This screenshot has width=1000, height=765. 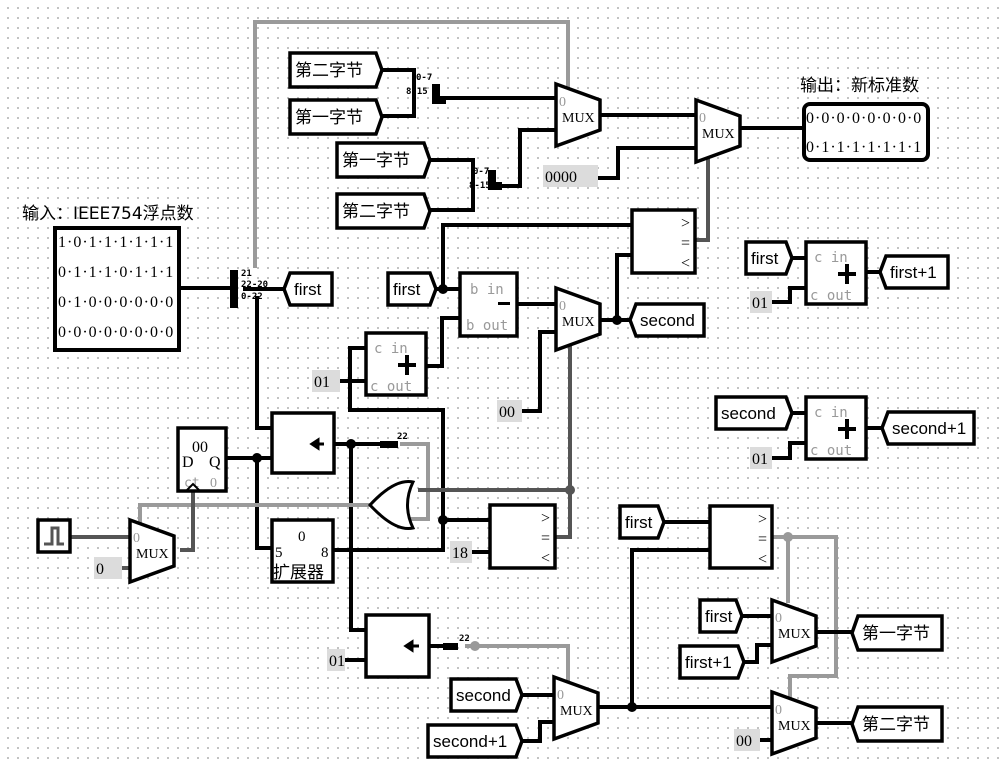 I want to click on mux-byte2: 0MUX, so click(x=794, y=723).